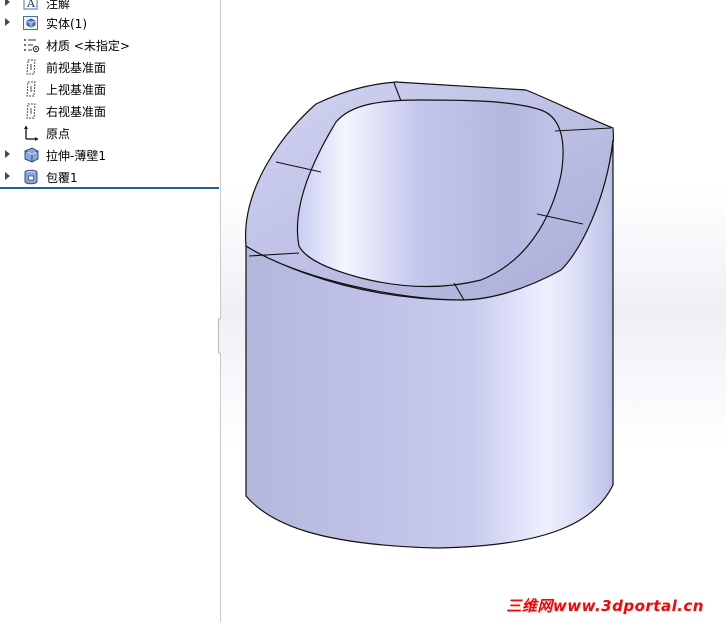  I want to click on svg-text: A, so click(31, 5).